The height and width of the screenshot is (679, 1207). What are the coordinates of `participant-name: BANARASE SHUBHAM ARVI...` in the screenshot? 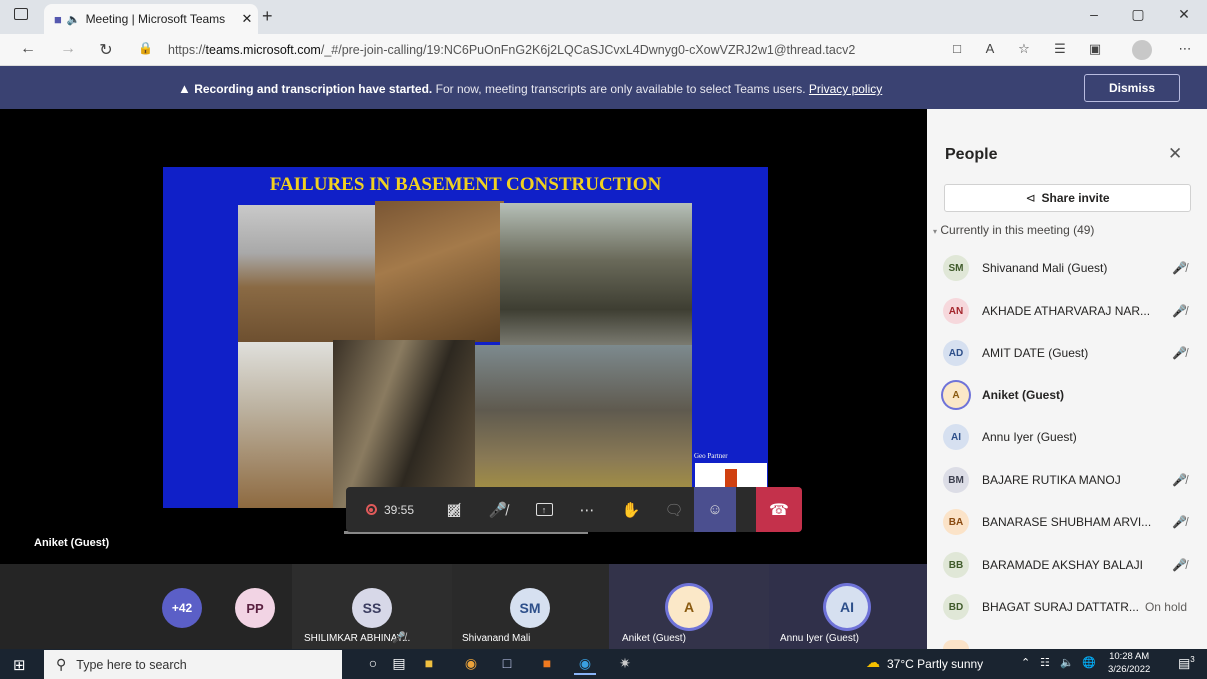 It's located at (1067, 522).